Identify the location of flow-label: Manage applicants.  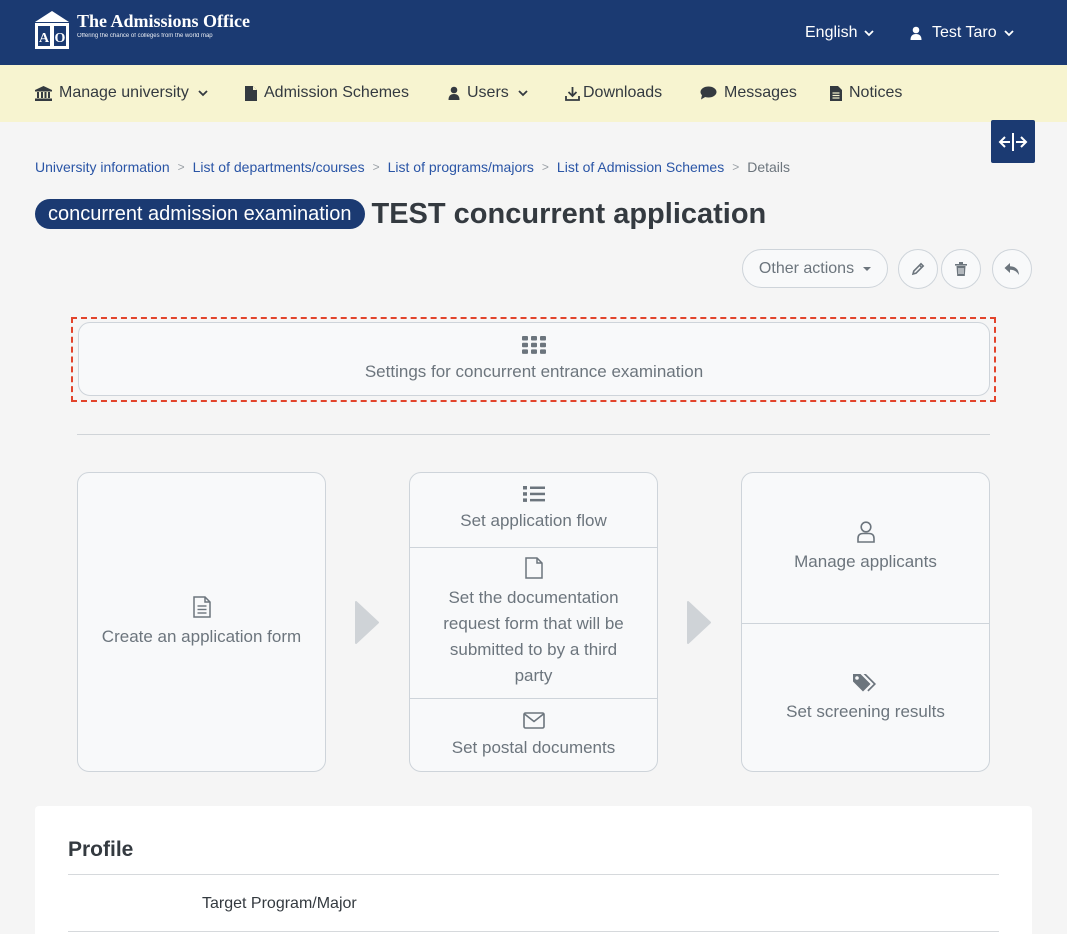
(865, 561).